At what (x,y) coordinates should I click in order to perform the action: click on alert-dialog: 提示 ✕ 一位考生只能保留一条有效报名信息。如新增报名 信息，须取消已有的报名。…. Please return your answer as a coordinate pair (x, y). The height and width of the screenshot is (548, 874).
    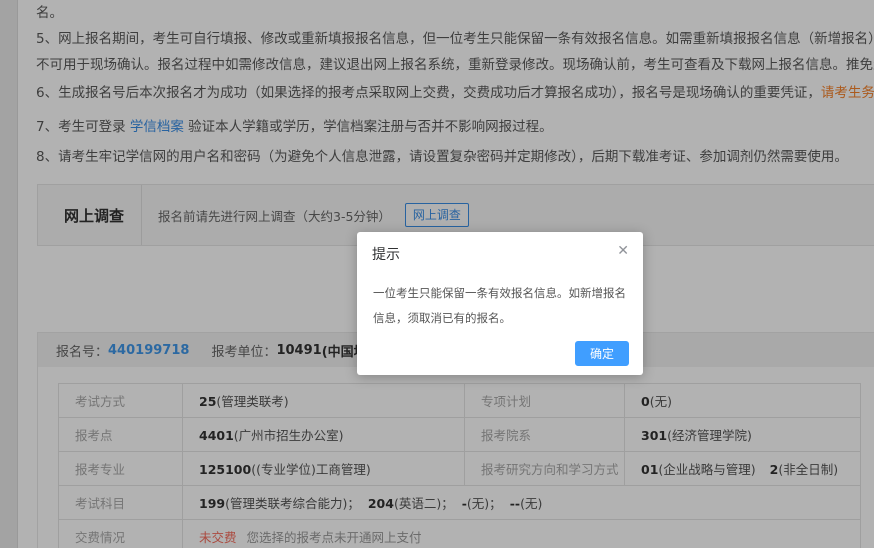
    Looking at the image, I should click on (500, 303).